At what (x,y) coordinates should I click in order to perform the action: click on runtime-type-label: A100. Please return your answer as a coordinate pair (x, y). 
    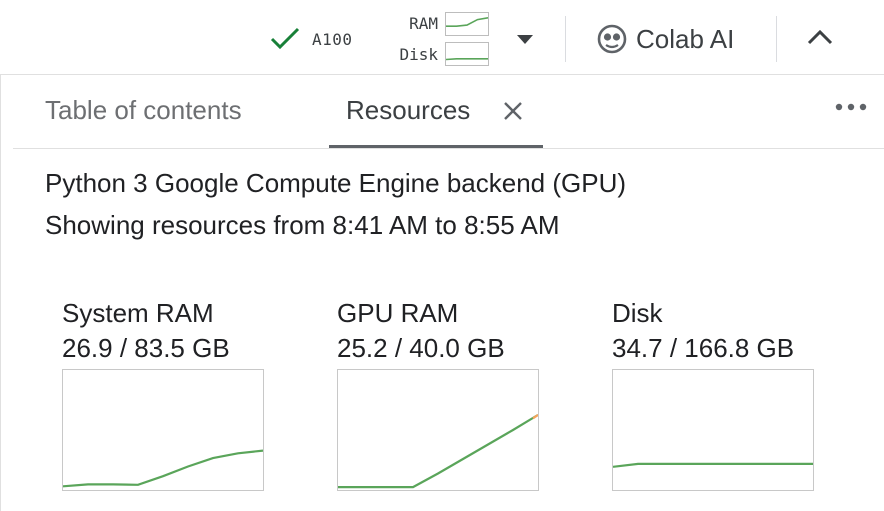
    Looking at the image, I should click on (332, 39).